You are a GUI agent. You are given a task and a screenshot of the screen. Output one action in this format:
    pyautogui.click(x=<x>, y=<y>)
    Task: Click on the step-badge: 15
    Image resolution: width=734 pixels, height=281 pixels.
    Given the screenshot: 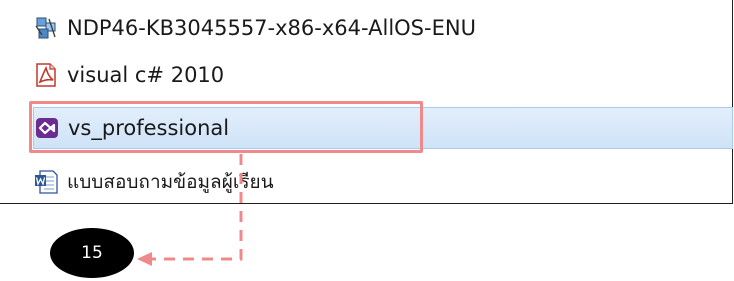 What is the action you would take?
    pyautogui.click(x=92, y=253)
    